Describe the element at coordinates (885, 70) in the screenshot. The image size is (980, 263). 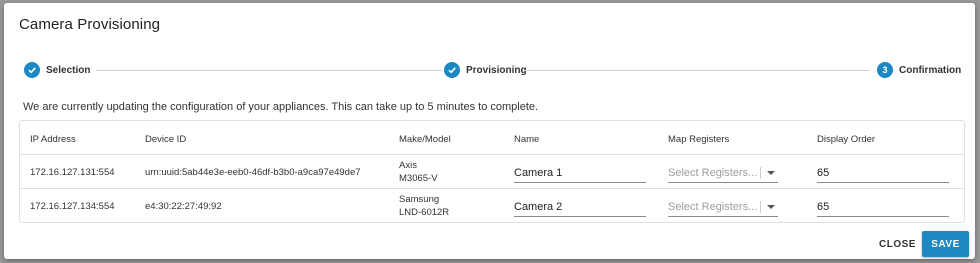
I see `step-number-badge: 3` at that location.